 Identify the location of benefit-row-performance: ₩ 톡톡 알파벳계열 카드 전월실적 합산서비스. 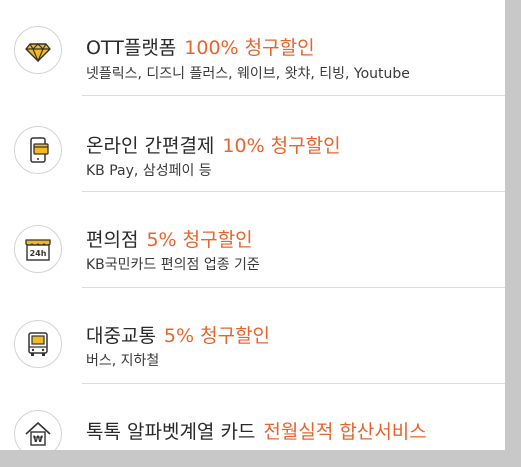
(252, 417).